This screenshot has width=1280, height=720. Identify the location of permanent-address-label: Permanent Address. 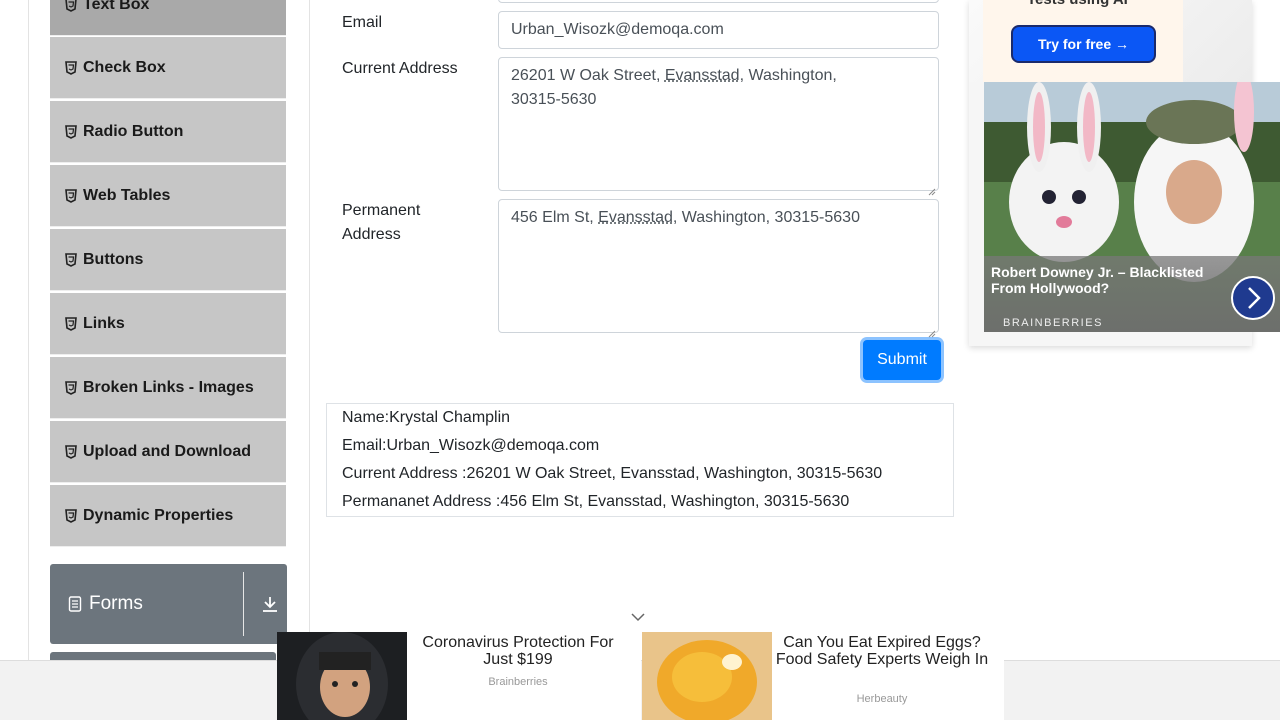
(381, 223).